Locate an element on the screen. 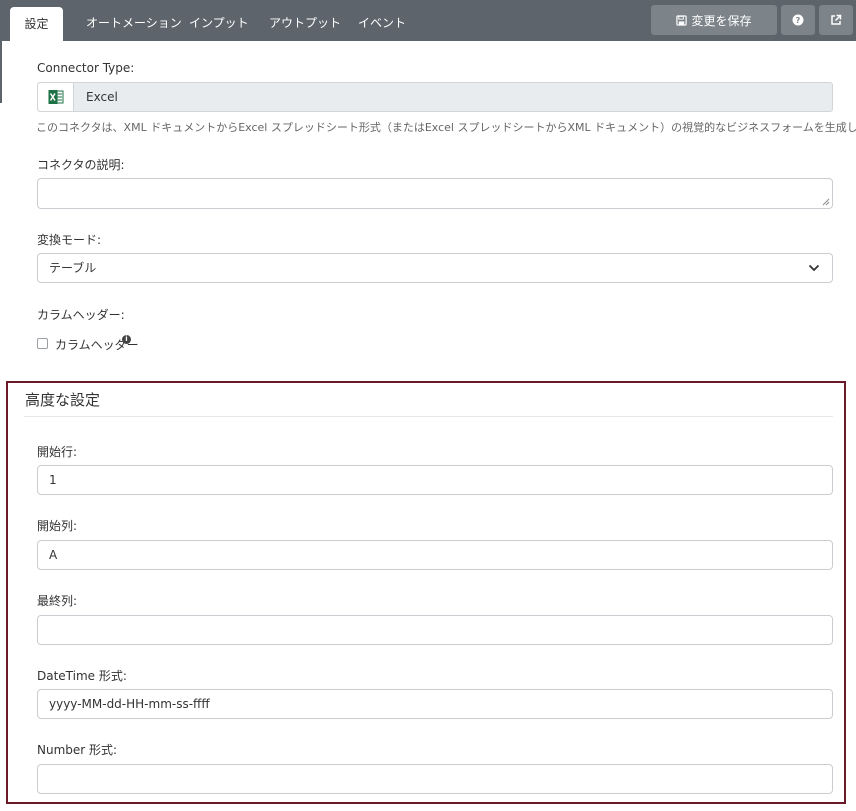  open-external-button is located at coordinates (836, 20).